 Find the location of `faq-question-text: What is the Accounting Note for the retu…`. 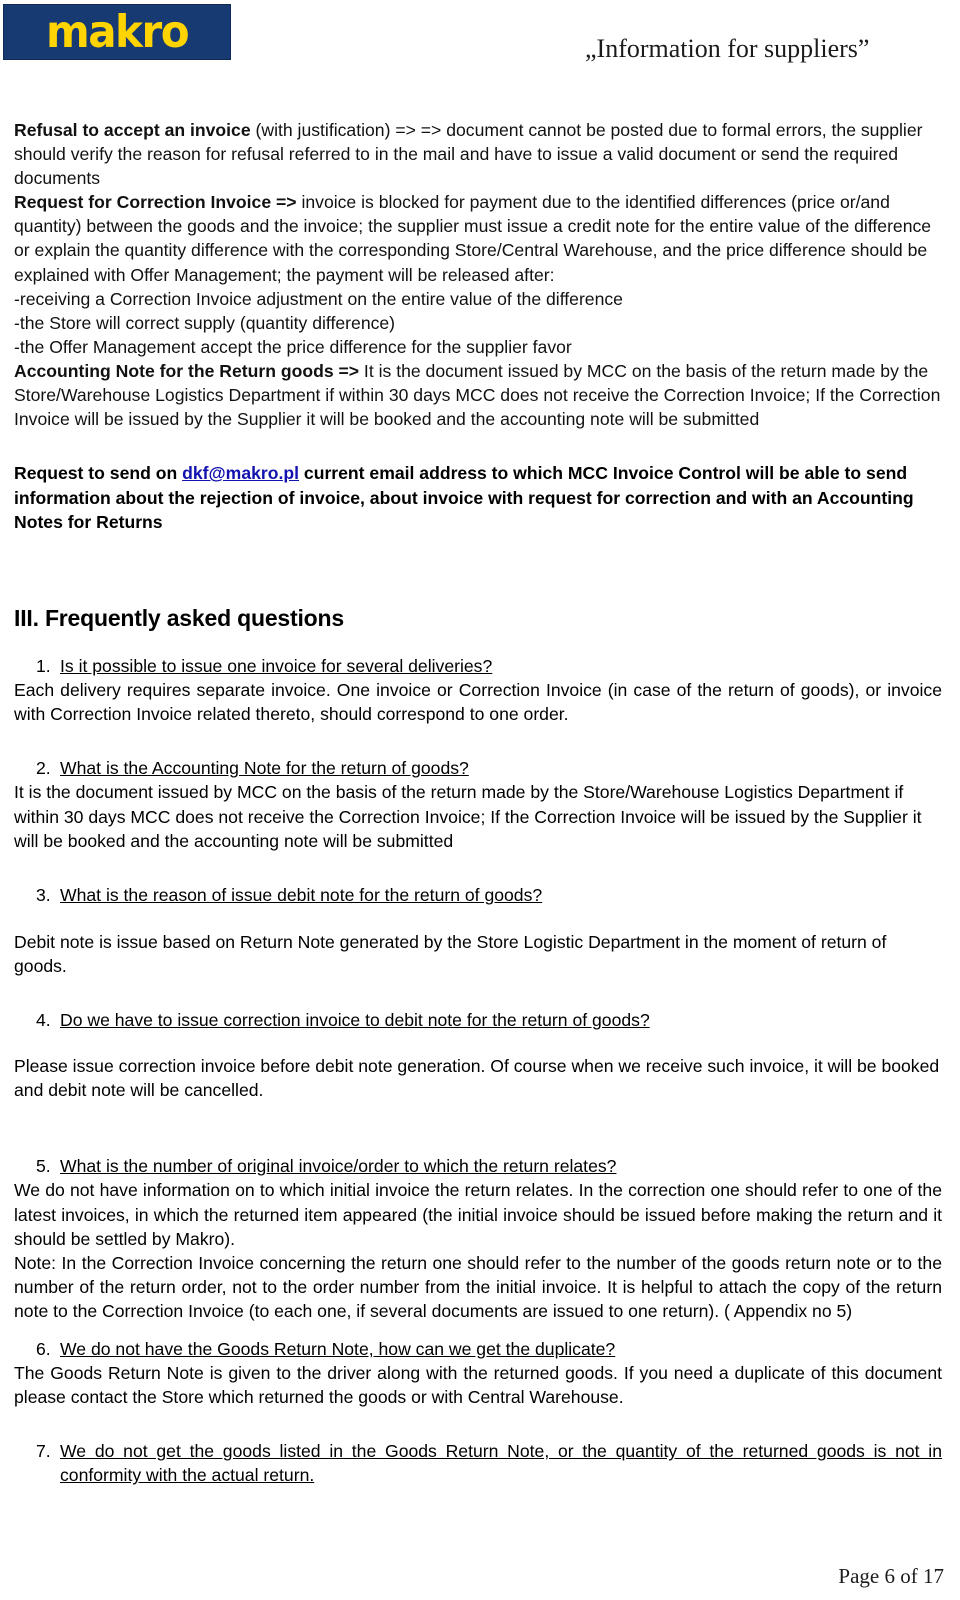

faq-question-text: What is the Accounting Note for the retu… is located at coordinates (264, 768).